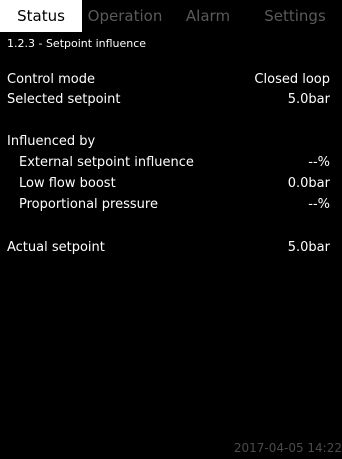 The width and height of the screenshot is (342, 459). Describe the element at coordinates (171, 186) in the screenshot. I see `low-flow-boost-row: Low flow boost 0.0bar` at that location.